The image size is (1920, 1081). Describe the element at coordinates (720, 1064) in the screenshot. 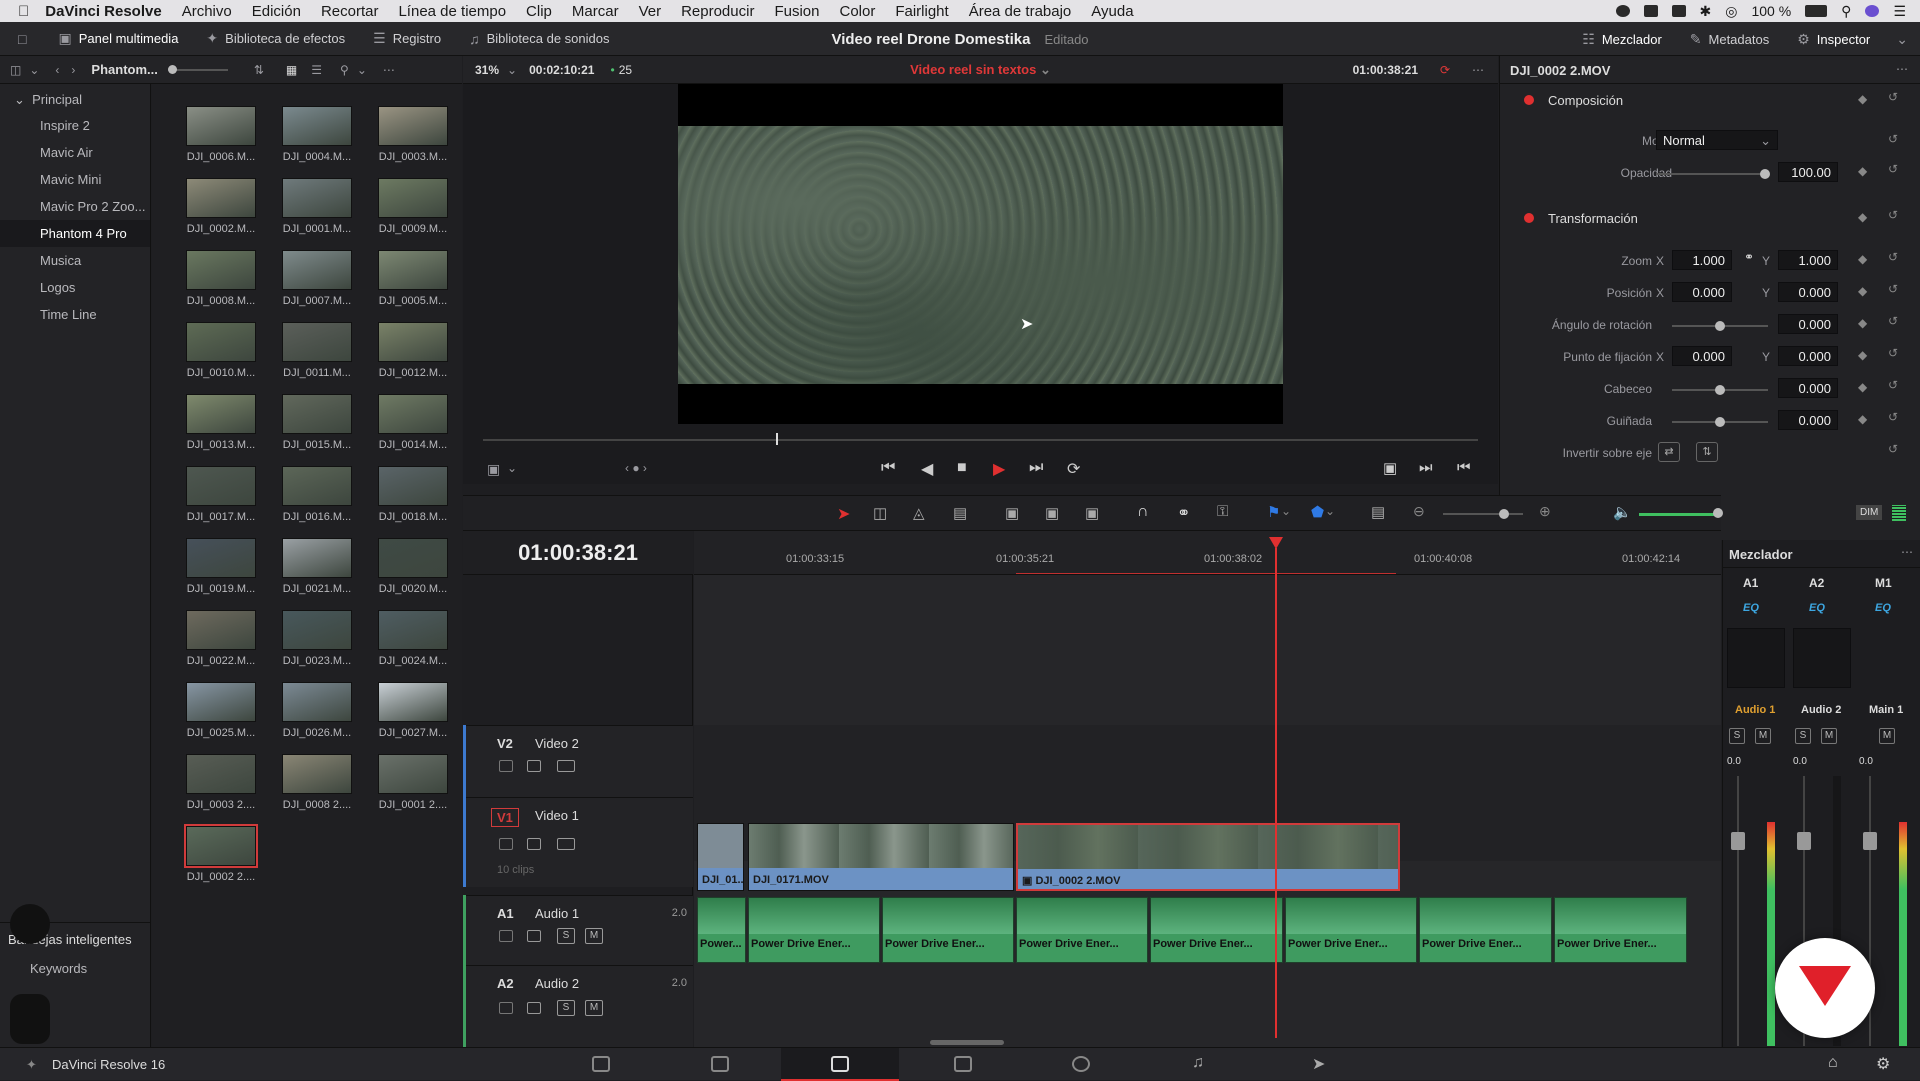

I see `cut-page-icon` at that location.